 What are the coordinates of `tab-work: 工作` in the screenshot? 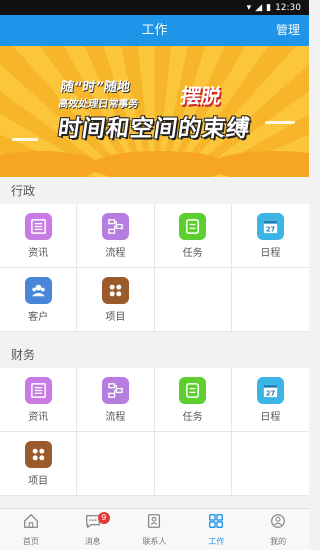 It's located at (216, 529).